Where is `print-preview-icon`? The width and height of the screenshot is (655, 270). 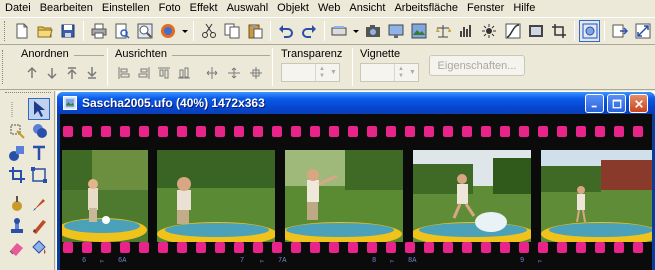
print-preview-icon is located at coordinates (121, 31).